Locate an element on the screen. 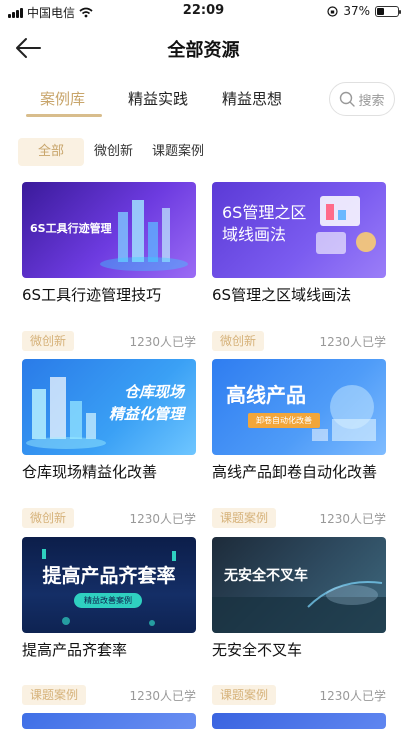  card-title: 仓库现场精益化改善 is located at coordinates (90, 472).